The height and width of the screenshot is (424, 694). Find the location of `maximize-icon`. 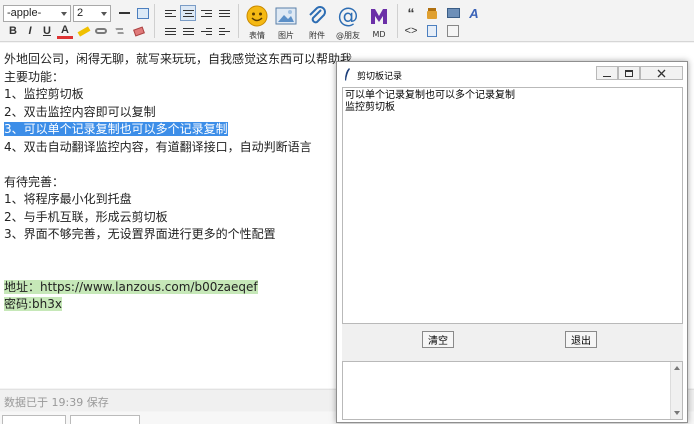

maximize-icon is located at coordinates (629, 73).